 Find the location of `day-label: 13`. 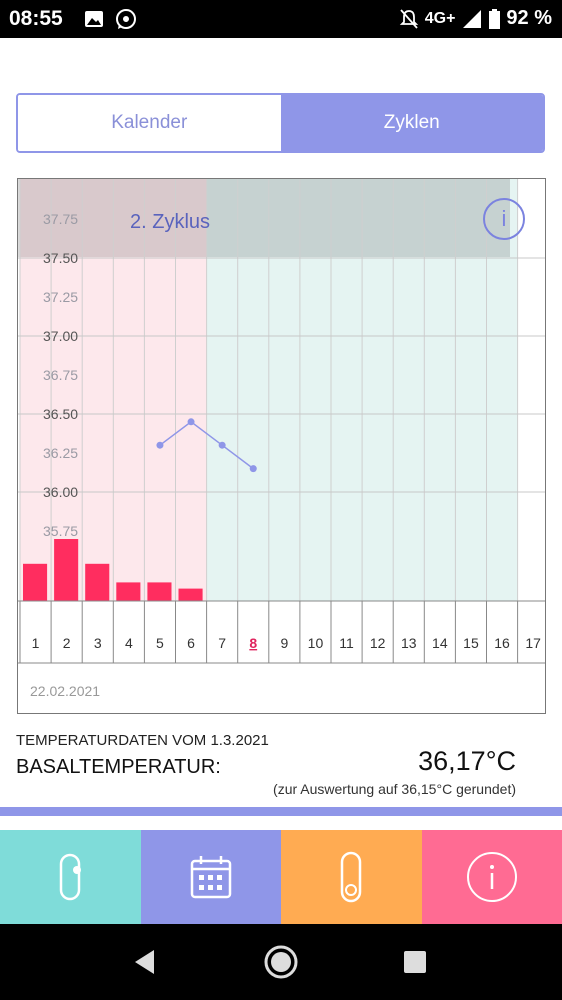

day-label: 13 is located at coordinates (409, 643).